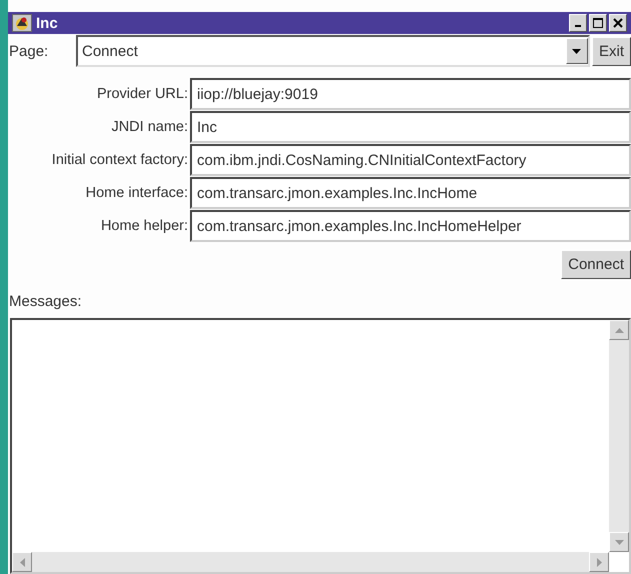 This screenshot has width=631, height=574. I want to click on minimize-icon, so click(578, 26).